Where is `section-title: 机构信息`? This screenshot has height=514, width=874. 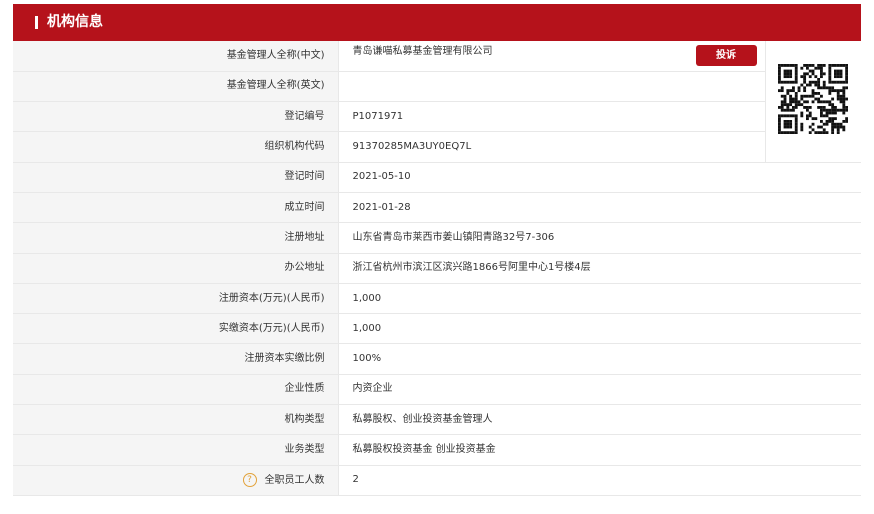 section-title: 机构信息 is located at coordinates (75, 22).